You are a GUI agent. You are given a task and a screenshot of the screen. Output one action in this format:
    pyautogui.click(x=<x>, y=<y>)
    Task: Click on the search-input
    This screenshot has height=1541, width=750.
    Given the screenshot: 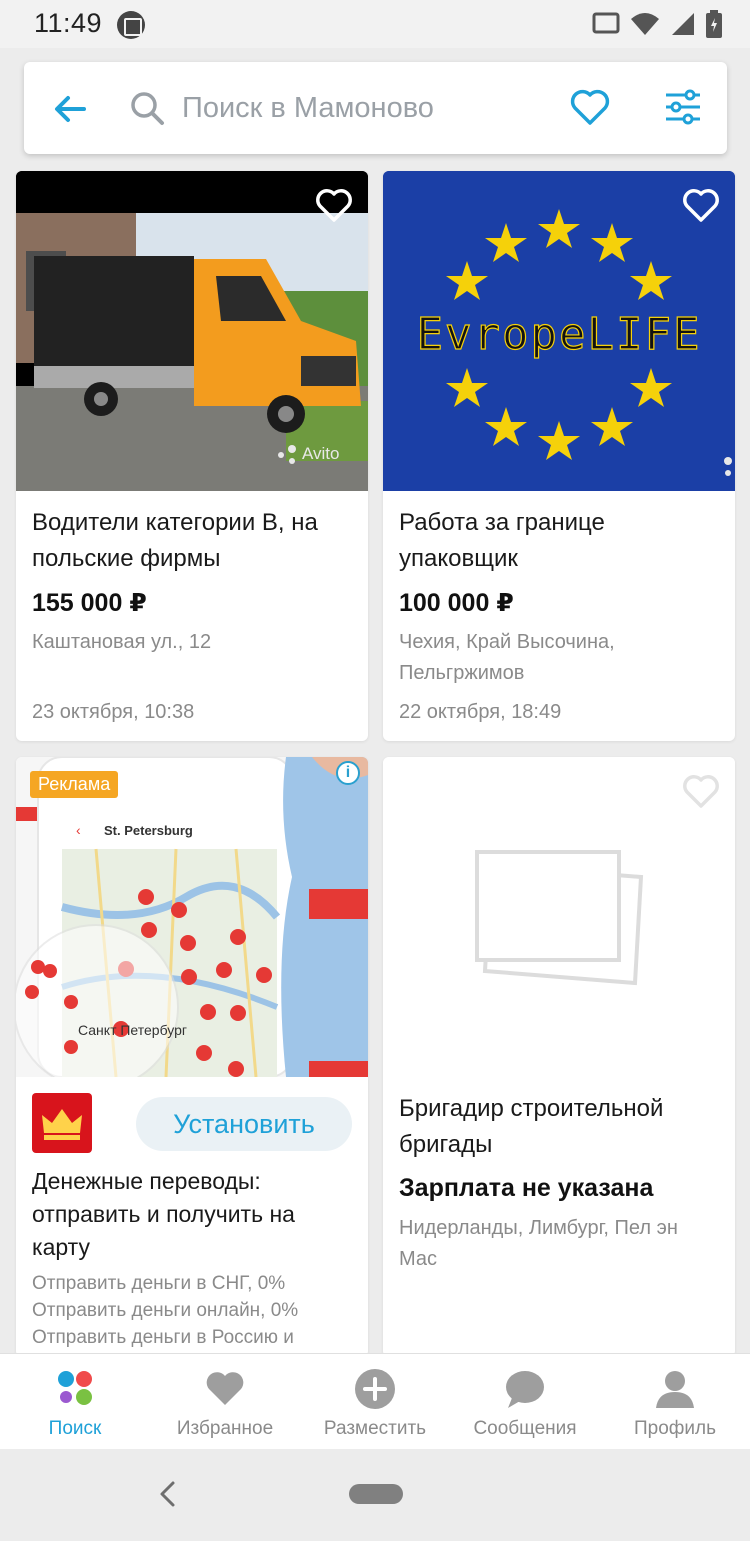 What is the action you would take?
    pyautogui.click(x=372, y=108)
    